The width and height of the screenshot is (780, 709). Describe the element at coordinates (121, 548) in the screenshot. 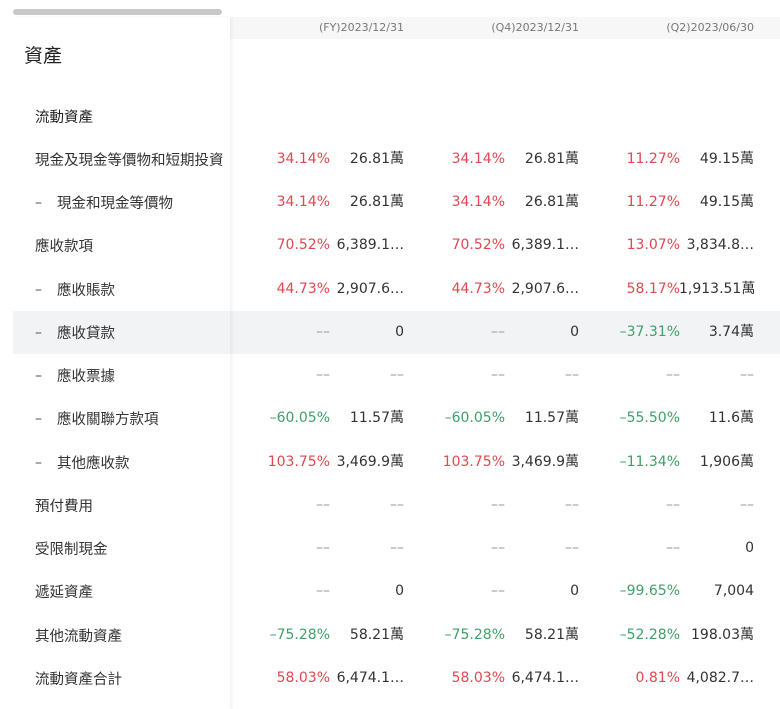

I see `row-label-cell: 受限制現金` at that location.